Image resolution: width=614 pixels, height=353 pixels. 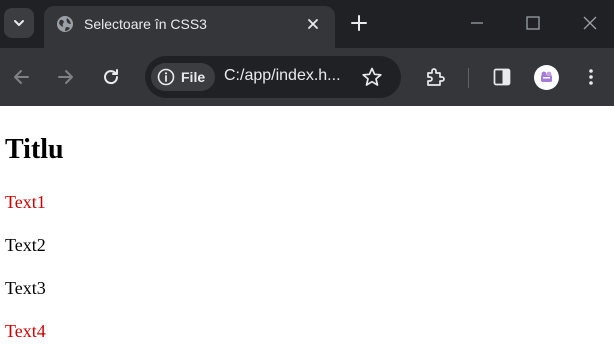 I want to click on tab-title: Selectoare în CSS3, so click(x=145, y=24).